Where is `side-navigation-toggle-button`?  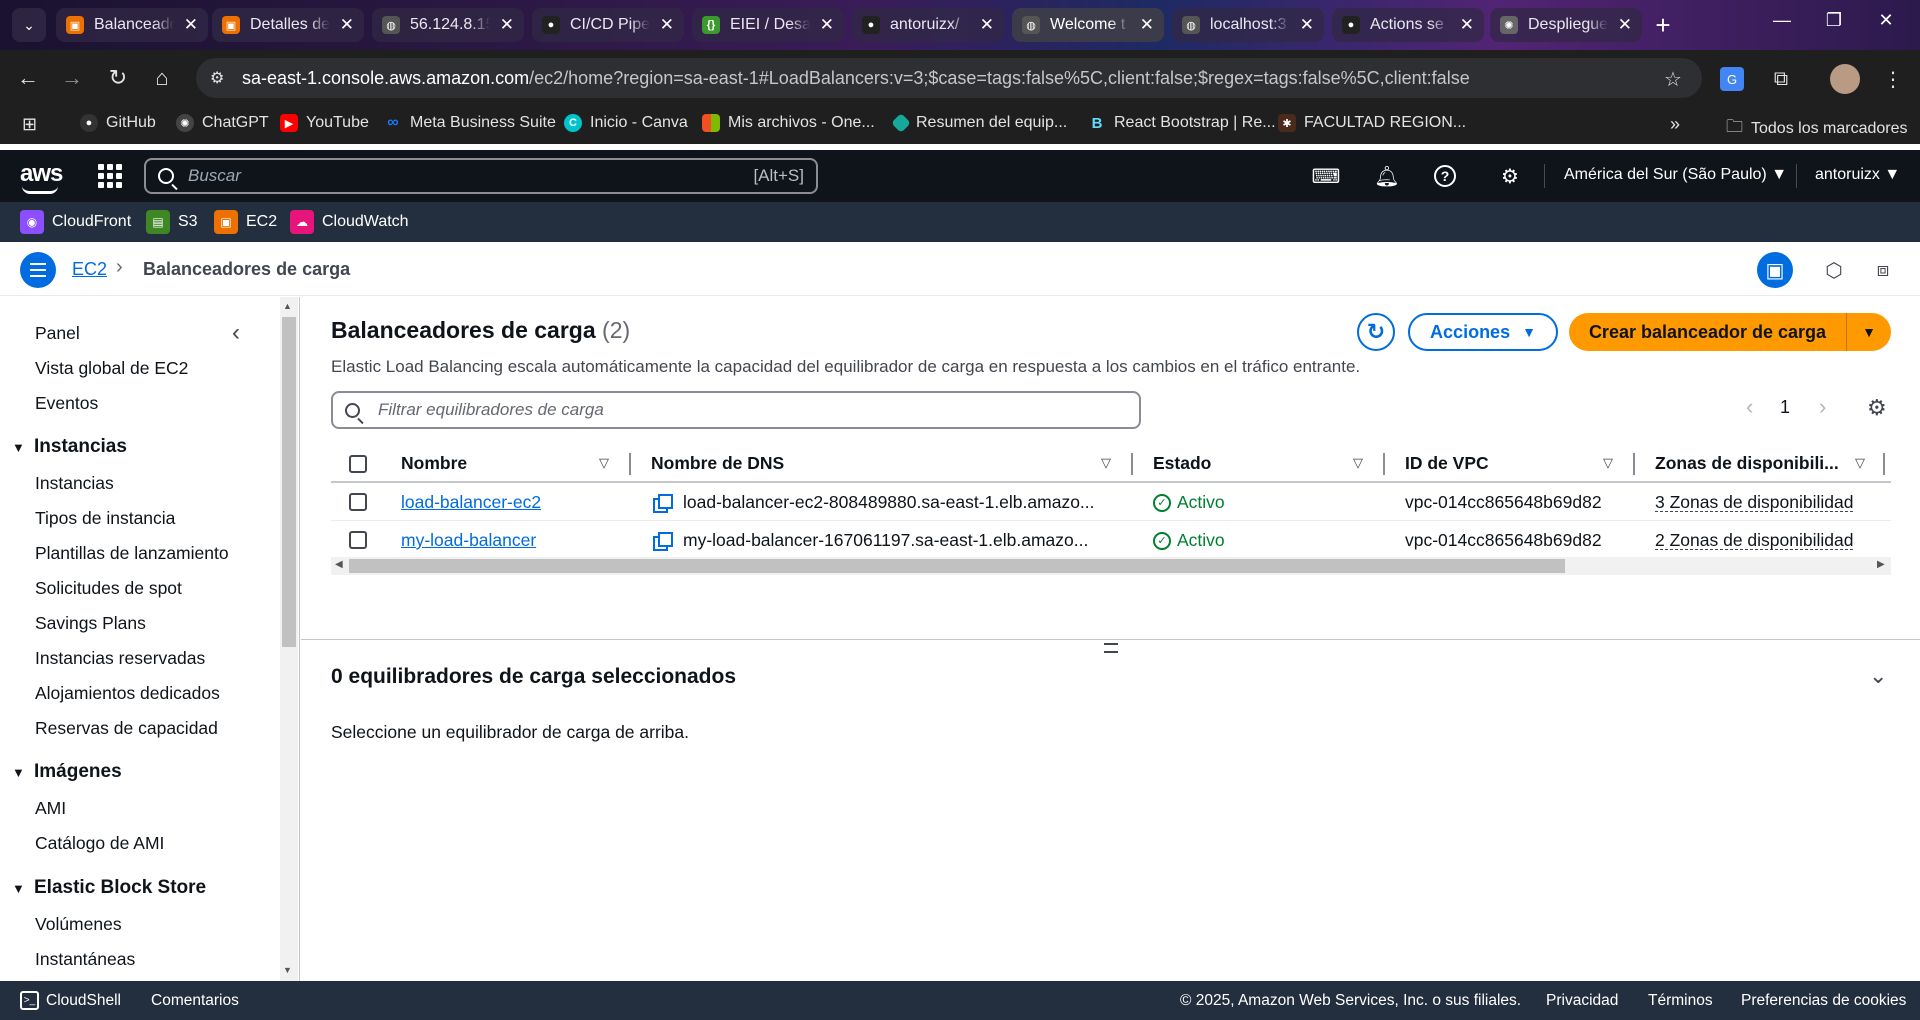
side-navigation-toggle-button is located at coordinates (38, 270).